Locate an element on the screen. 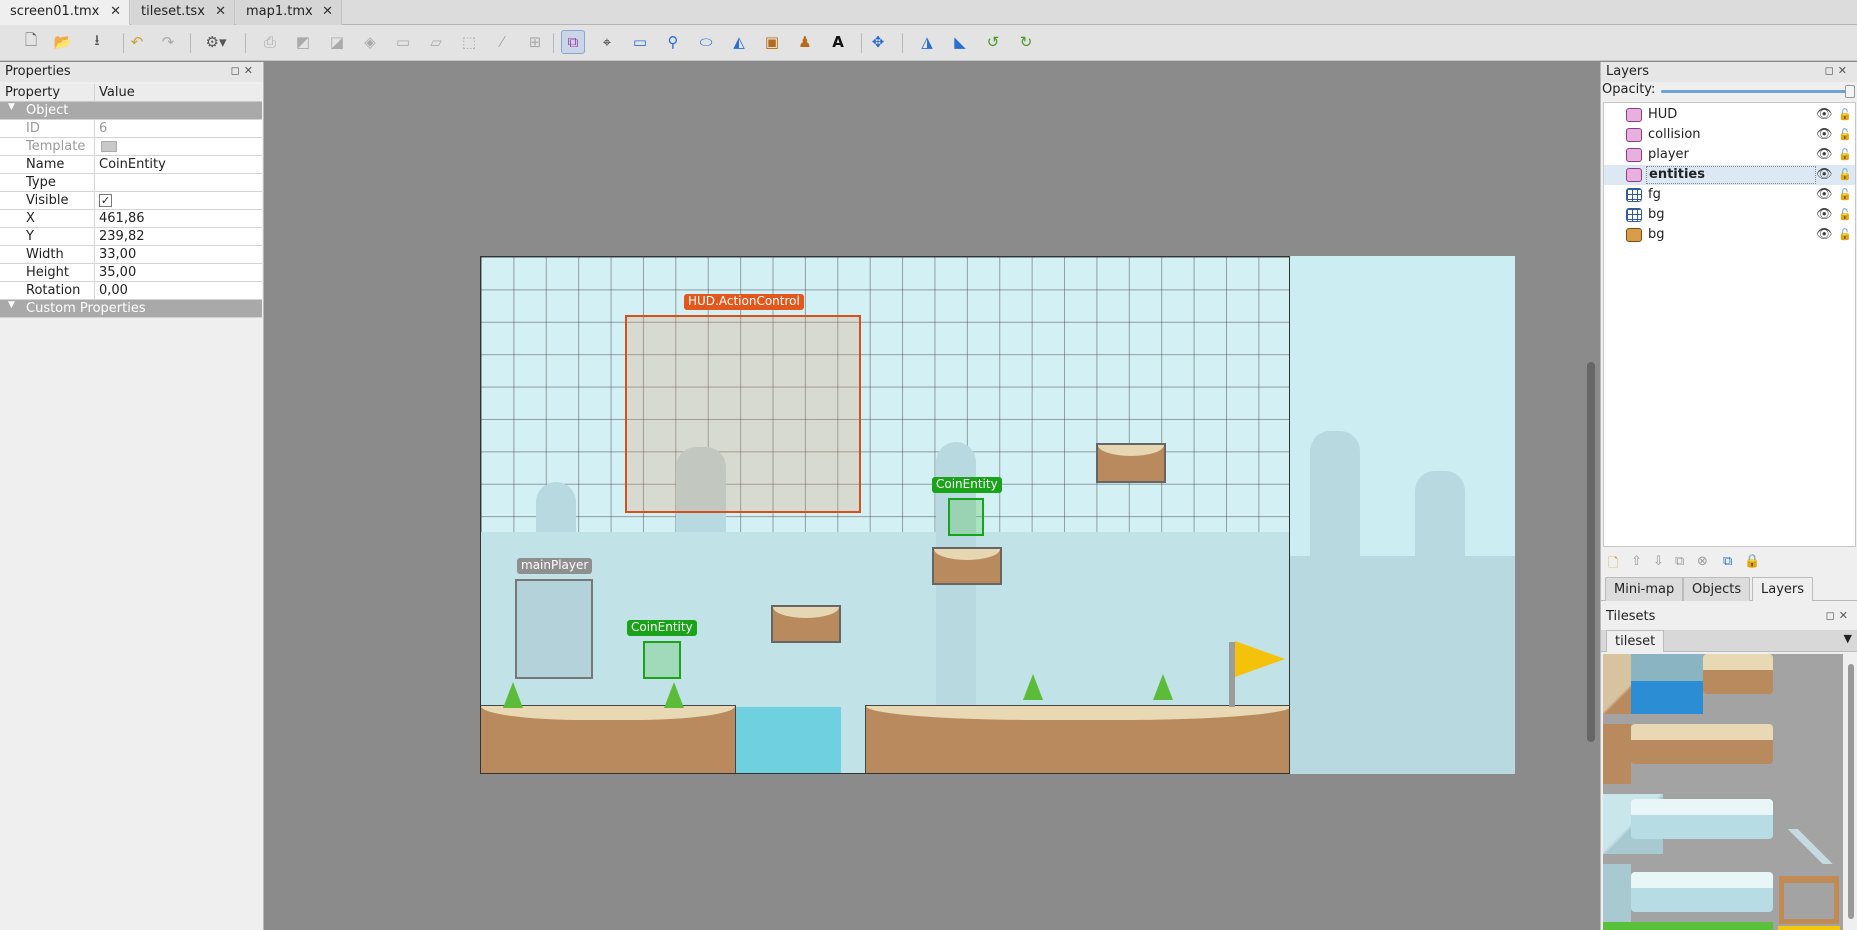 This screenshot has height=930, width=1857. question-block-tile is located at coordinates (1809, 928).